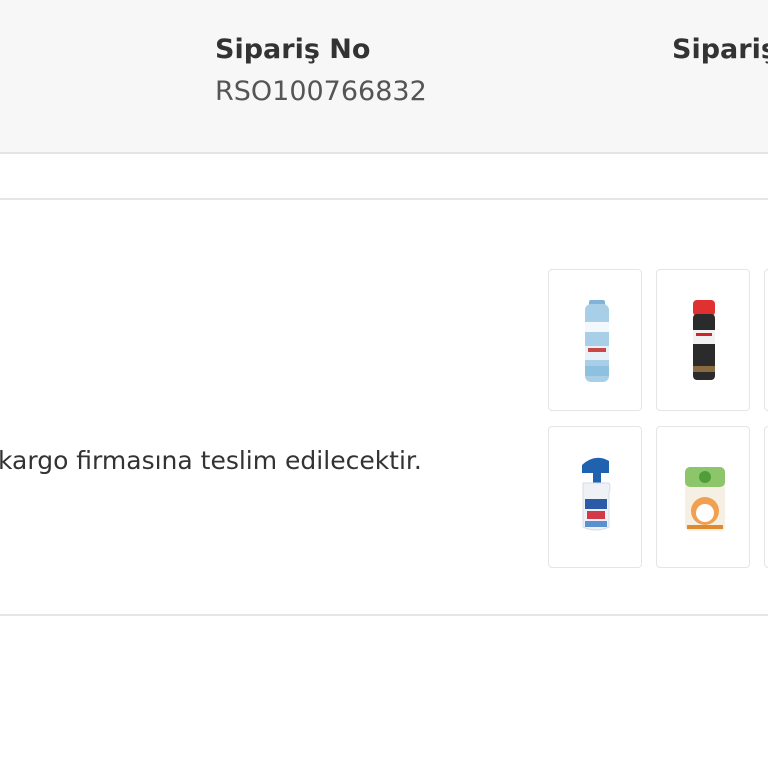 This screenshot has height=768, width=768. I want to click on order-second-column: Sipariş, so click(720, 50).